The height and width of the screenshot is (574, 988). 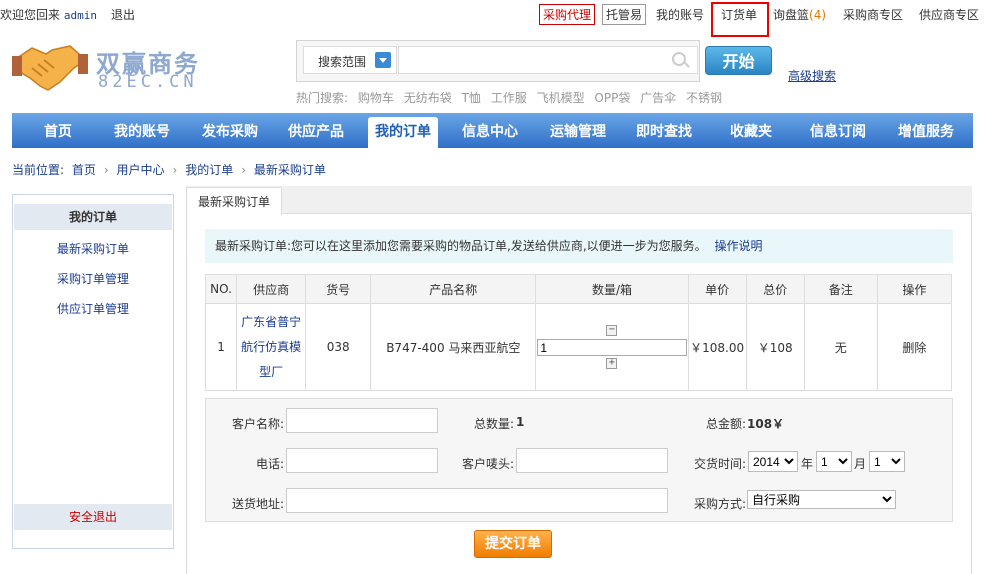 I want to click on hot-term: 购物车, so click(x=376, y=98).